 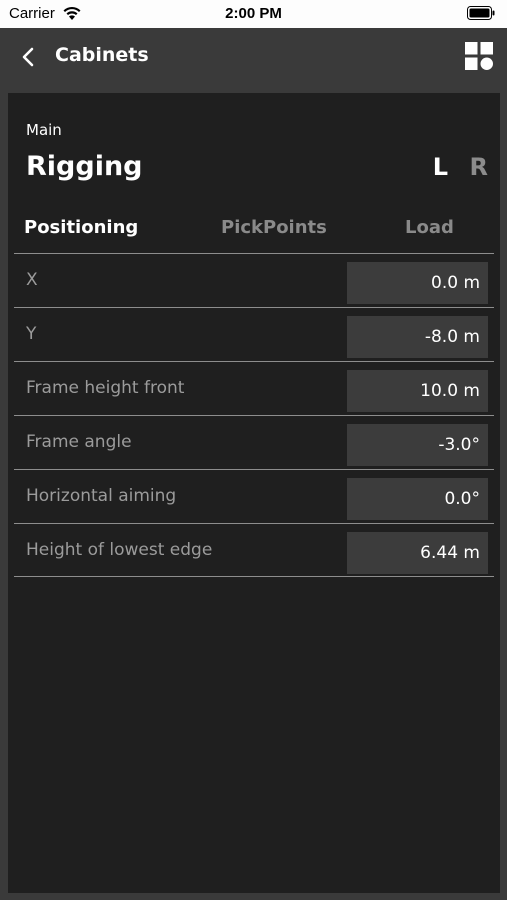 What do you see at coordinates (105, 388) in the screenshot?
I see `row-label: Frame height front` at bounding box center [105, 388].